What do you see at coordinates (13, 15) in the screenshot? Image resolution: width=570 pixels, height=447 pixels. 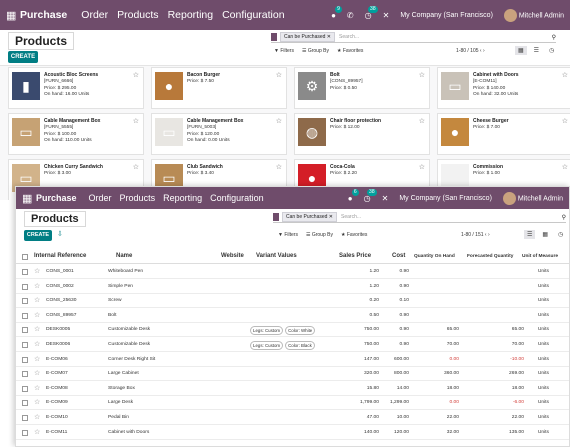 I see `apps-menu-icon: ▦` at bounding box center [13, 15].